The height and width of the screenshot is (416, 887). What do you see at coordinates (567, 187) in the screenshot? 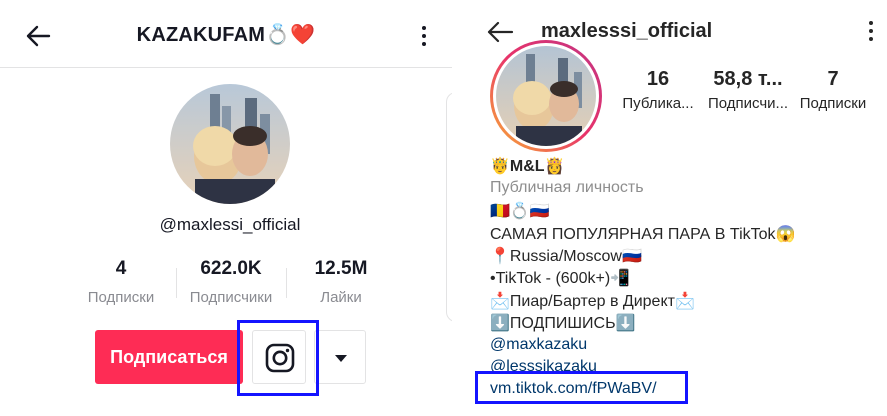
I see `profile-category: Публичная личность` at bounding box center [567, 187].